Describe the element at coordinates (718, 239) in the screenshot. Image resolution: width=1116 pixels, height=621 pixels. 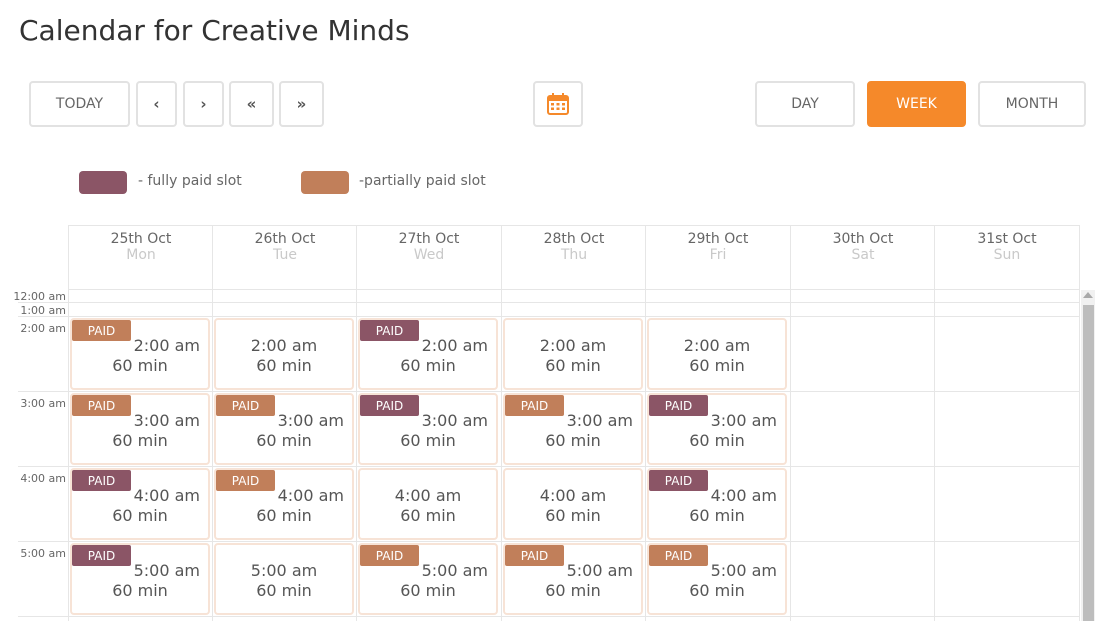
I see `day-header-date: 29th Oct` at that location.